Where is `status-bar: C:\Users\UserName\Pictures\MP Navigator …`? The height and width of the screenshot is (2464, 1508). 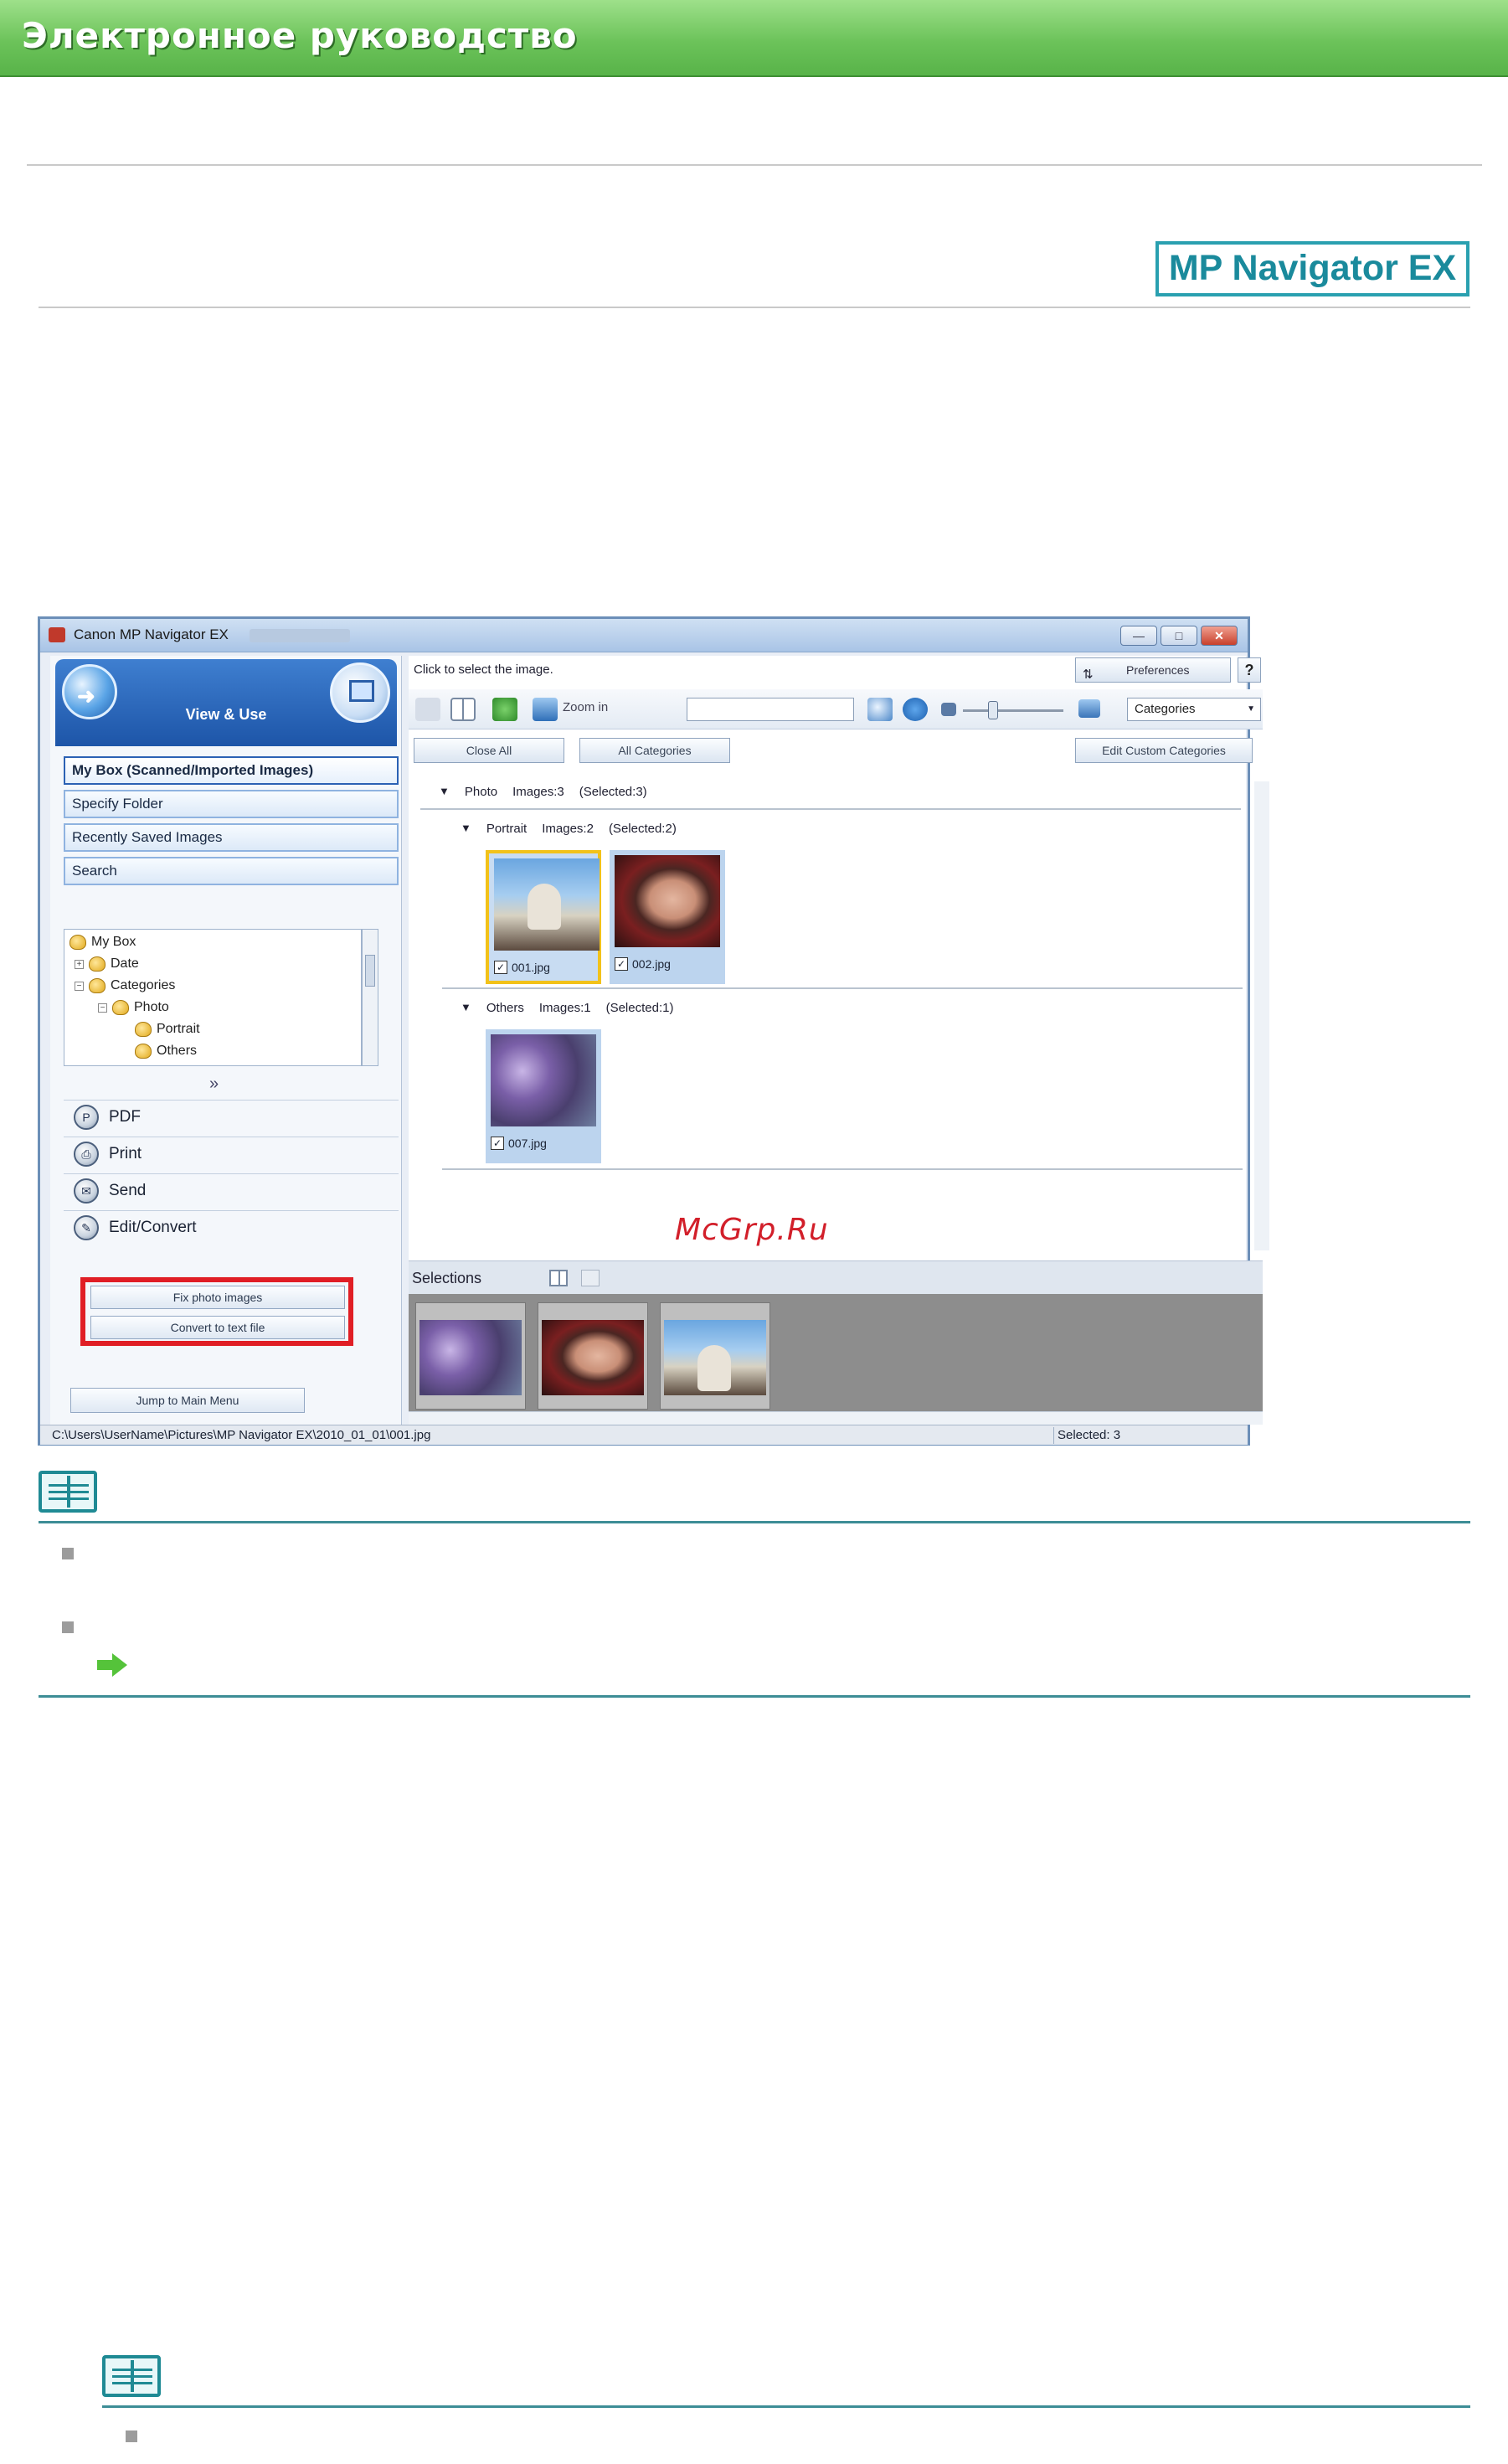 status-bar: C:\Users\UserName\Pictures\MP Navigator … is located at coordinates (644, 1435).